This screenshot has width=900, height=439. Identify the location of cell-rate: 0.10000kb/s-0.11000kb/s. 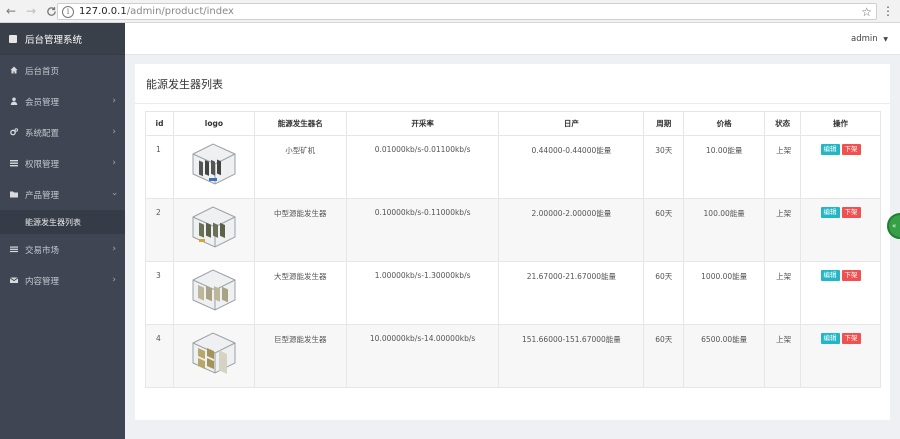
(422, 230).